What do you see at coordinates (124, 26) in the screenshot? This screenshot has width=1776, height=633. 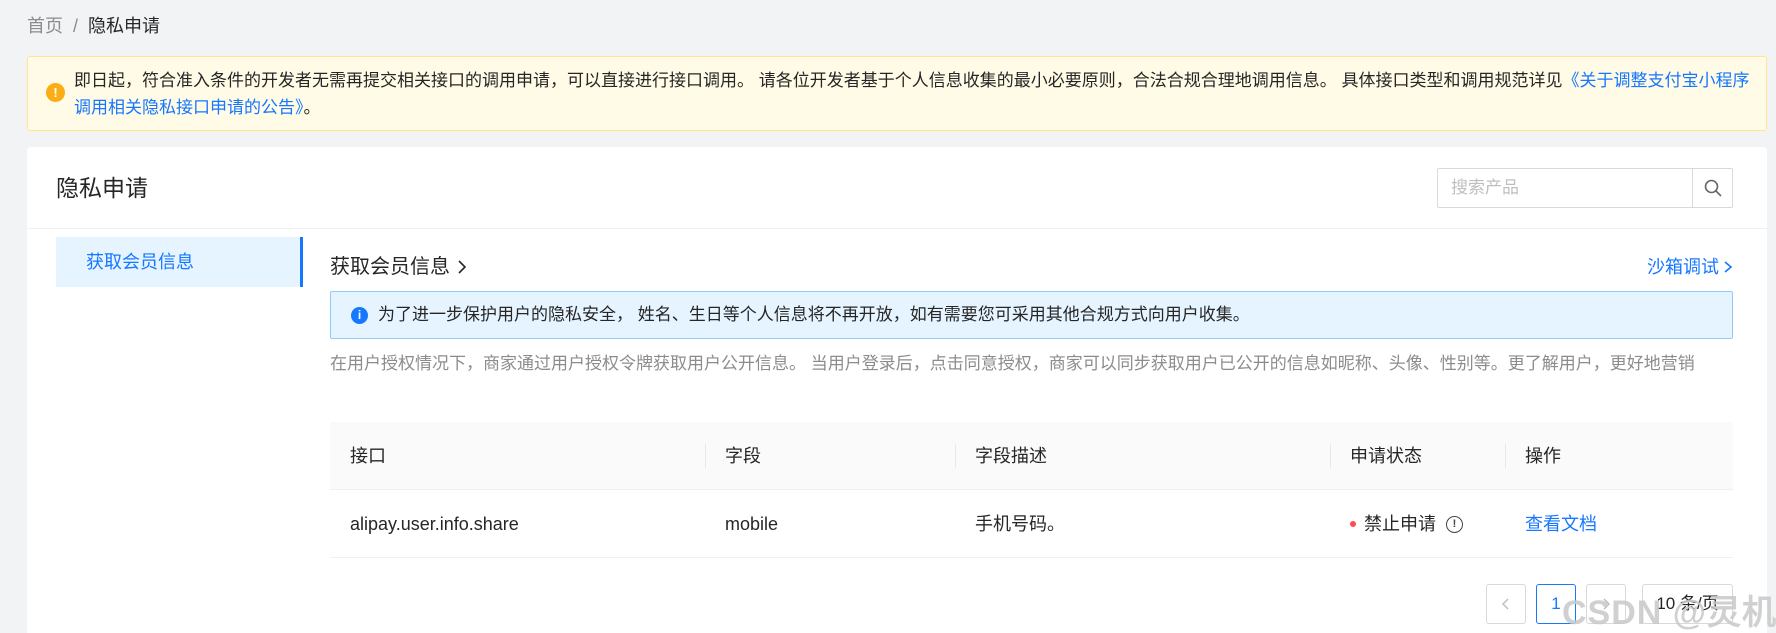 I see `breadcrumb-current: 隐私申请` at bounding box center [124, 26].